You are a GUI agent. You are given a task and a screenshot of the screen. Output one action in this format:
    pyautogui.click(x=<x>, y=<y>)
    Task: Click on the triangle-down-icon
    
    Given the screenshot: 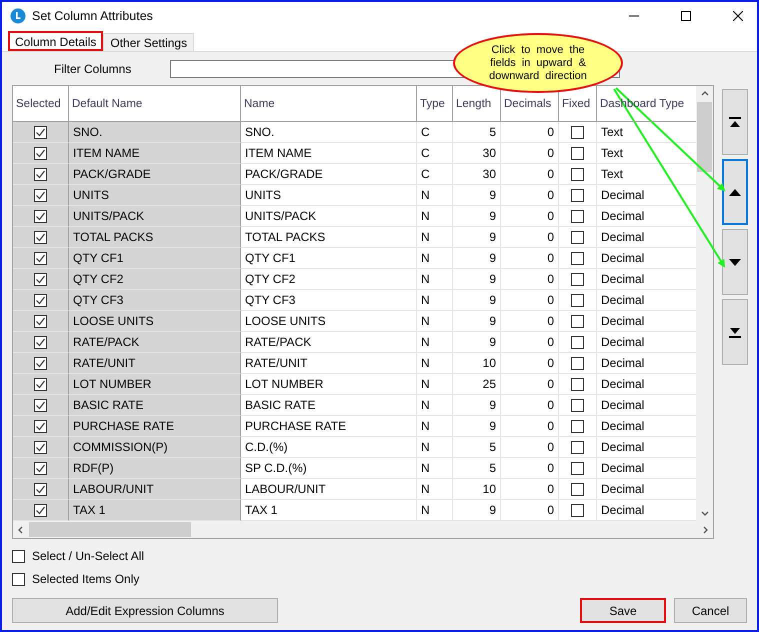 What is the action you would take?
    pyautogui.click(x=735, y=262)
    